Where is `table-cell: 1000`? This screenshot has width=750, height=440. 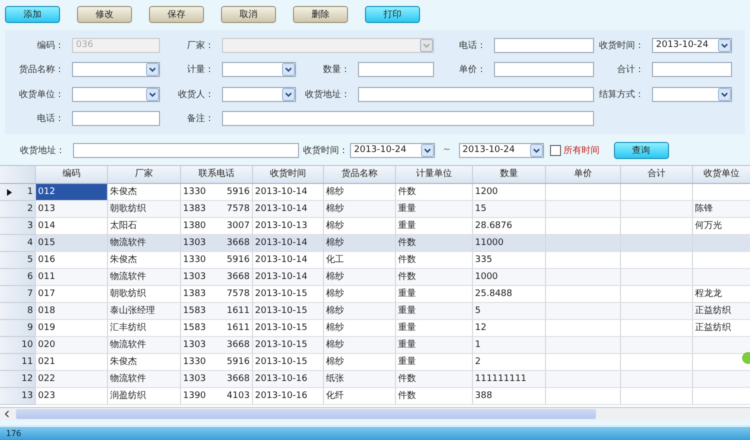
table-cell: 1000 is located at coordinates (508, 277).